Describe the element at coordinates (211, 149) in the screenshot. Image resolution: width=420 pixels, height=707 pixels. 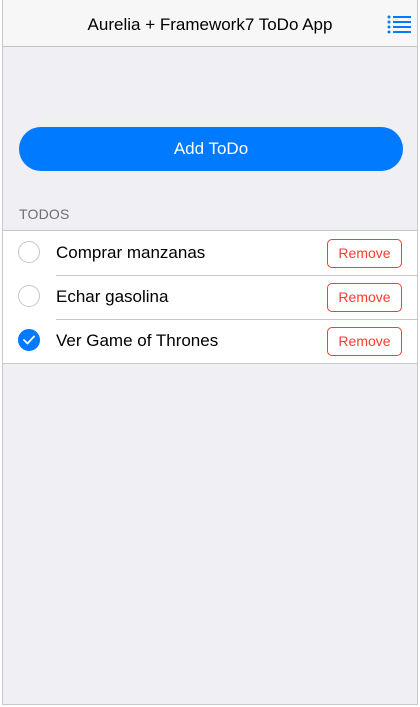
I see `add-todo-button: Add ToDo` at that location.